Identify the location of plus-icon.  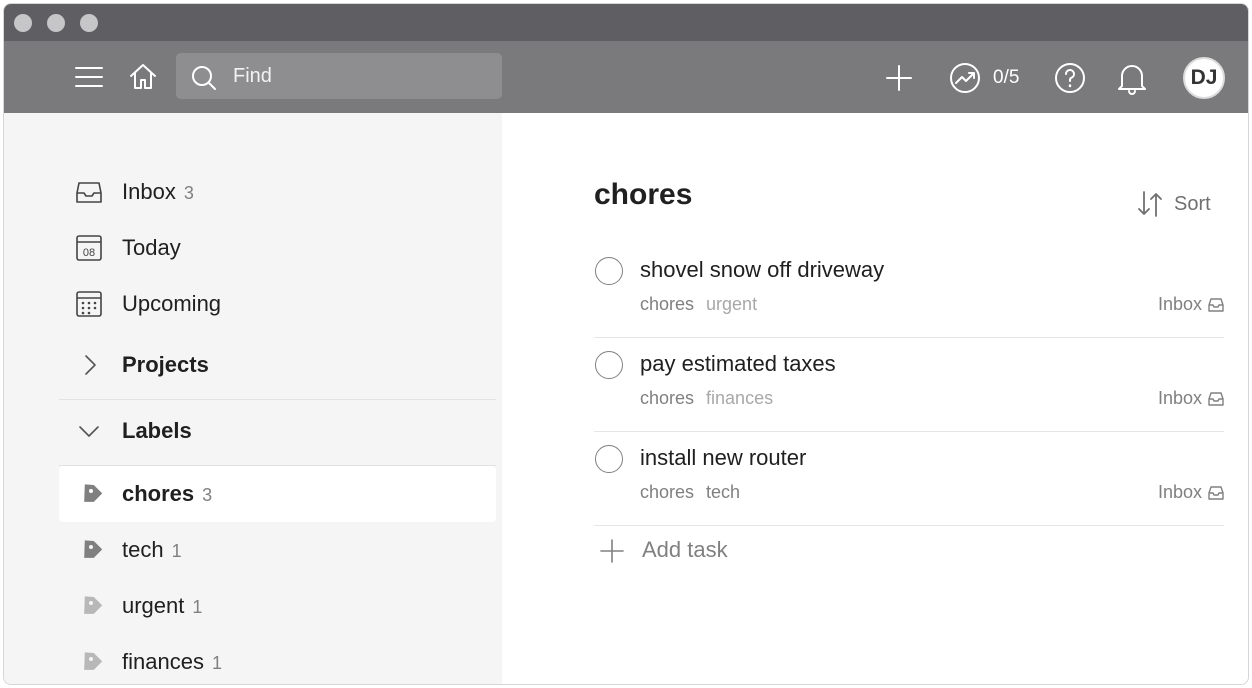
(612, 551).